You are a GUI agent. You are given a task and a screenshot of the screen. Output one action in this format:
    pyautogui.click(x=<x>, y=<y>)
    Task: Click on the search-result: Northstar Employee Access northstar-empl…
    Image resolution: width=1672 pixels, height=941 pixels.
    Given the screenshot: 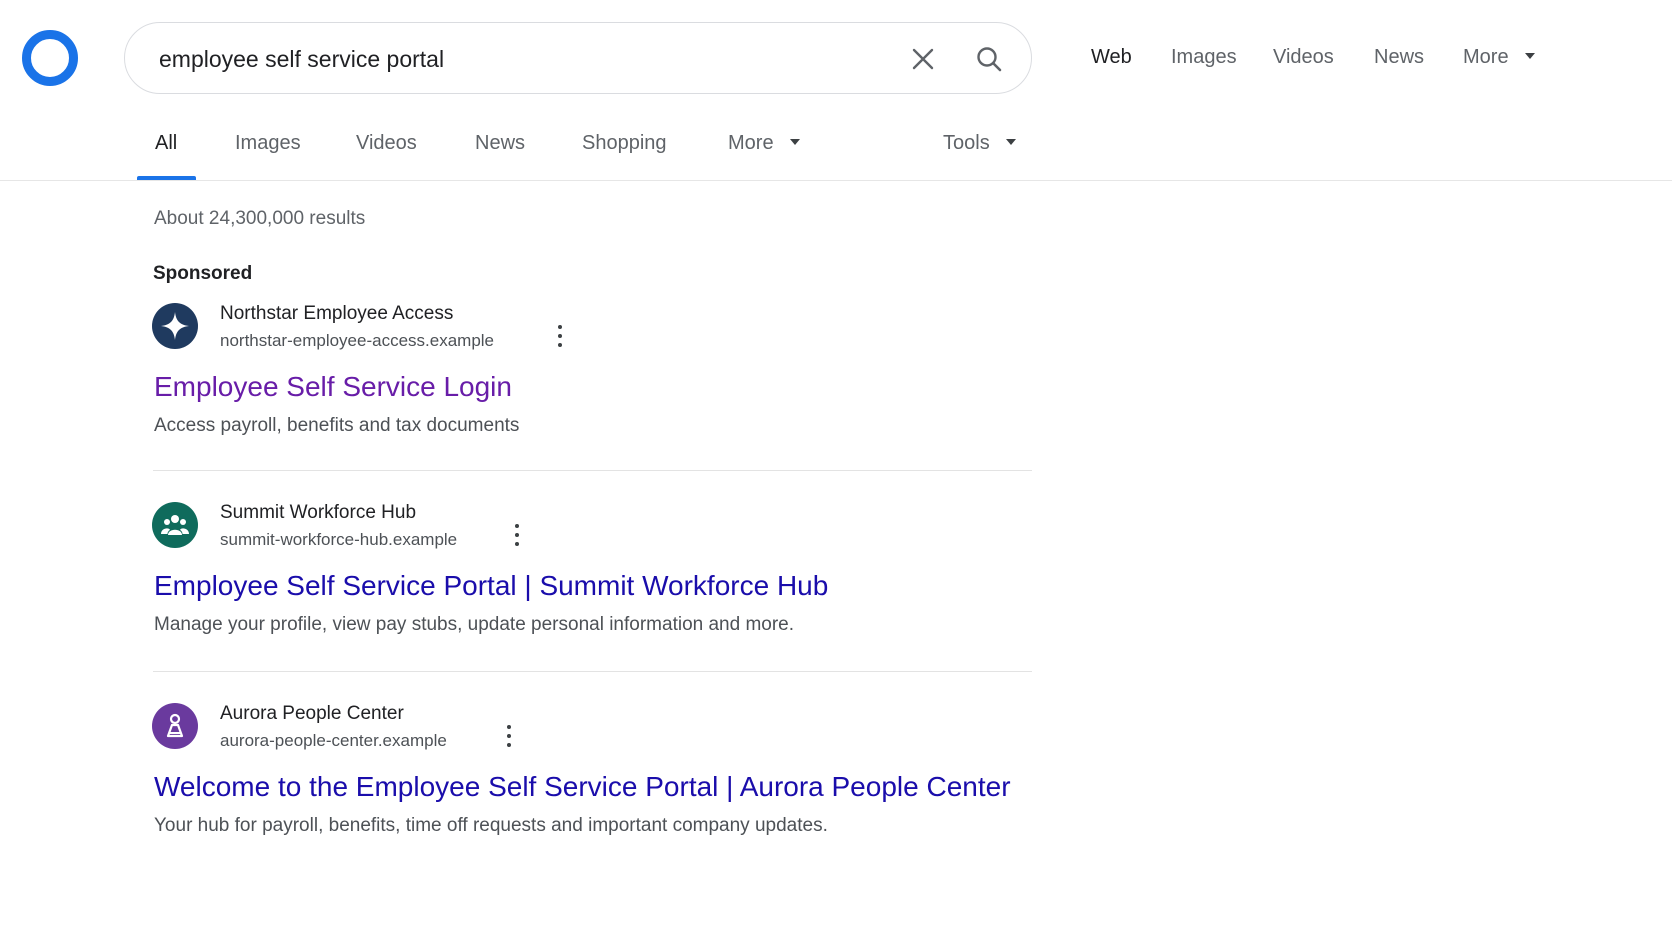 What is the action you would take?
    pyautogui.click(x=592, y=373)
    